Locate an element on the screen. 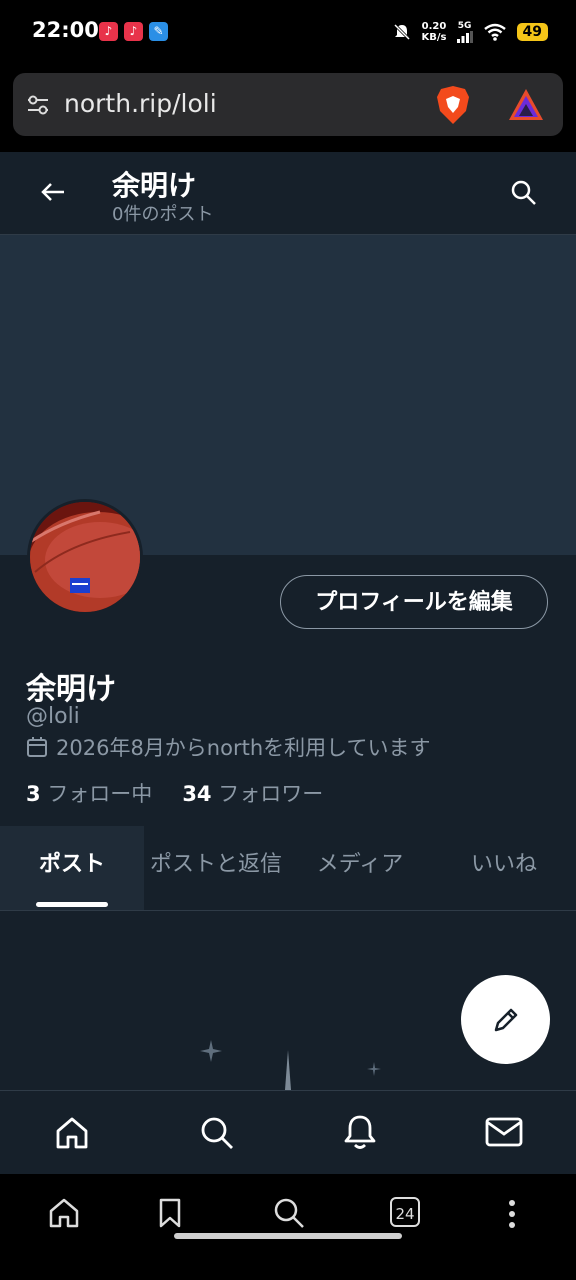  tab-posts: ポスト is located at coordinates (72, 868).